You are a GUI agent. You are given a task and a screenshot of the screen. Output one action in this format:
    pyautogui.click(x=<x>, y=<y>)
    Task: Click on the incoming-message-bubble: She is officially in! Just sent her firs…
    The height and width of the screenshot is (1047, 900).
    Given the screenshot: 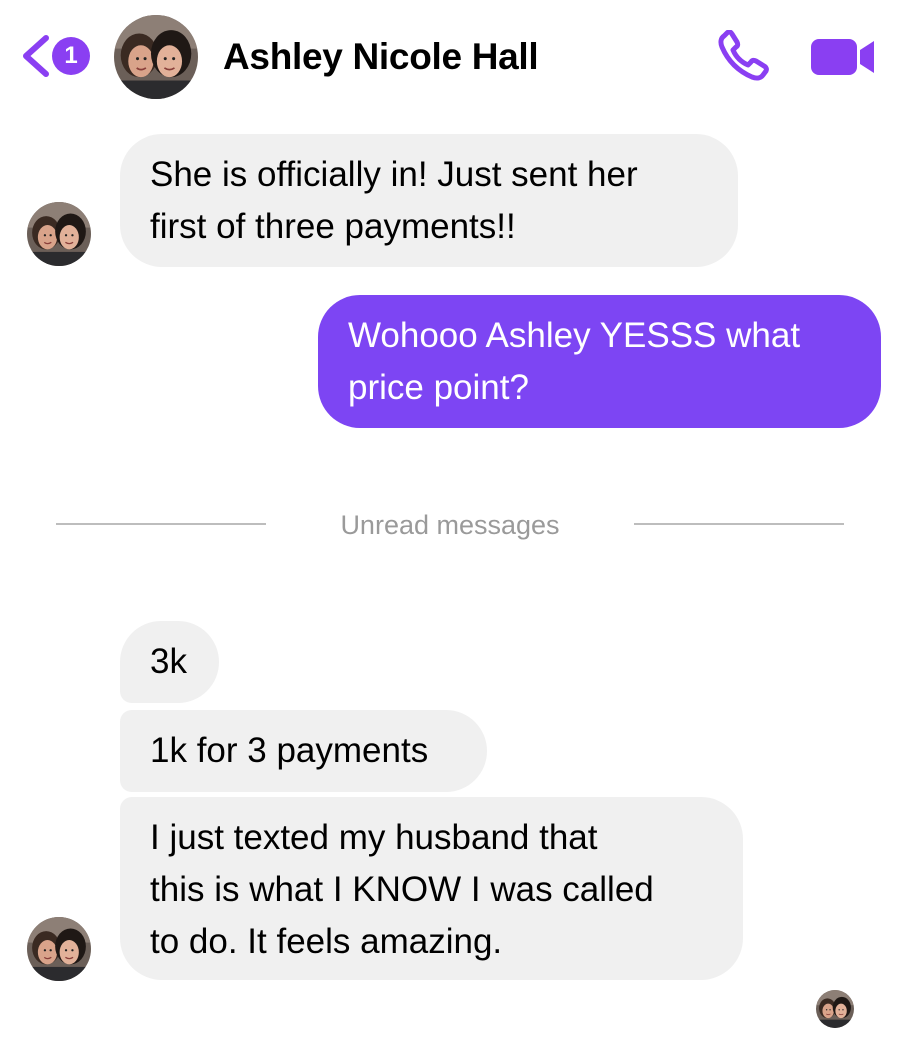 What is the action you would take?
    pyautogui.click(x=429, y=200)
    